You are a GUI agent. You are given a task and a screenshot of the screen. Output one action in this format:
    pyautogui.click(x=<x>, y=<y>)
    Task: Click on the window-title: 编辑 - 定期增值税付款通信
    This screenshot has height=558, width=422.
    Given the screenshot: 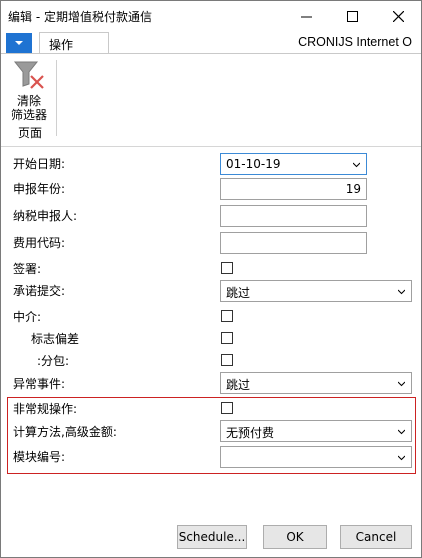 What is the action you would take?
    pyautogui.click(x=80, y=17)
    